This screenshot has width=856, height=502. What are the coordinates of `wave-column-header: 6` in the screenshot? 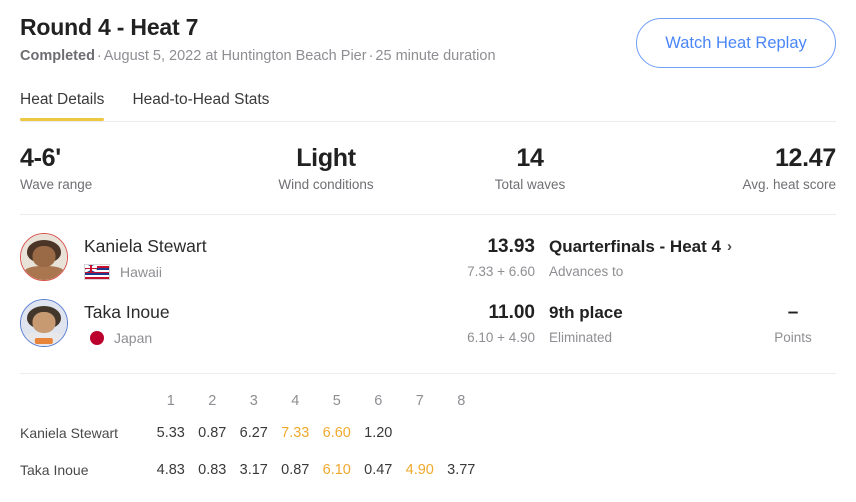 It's located at (378, 401).